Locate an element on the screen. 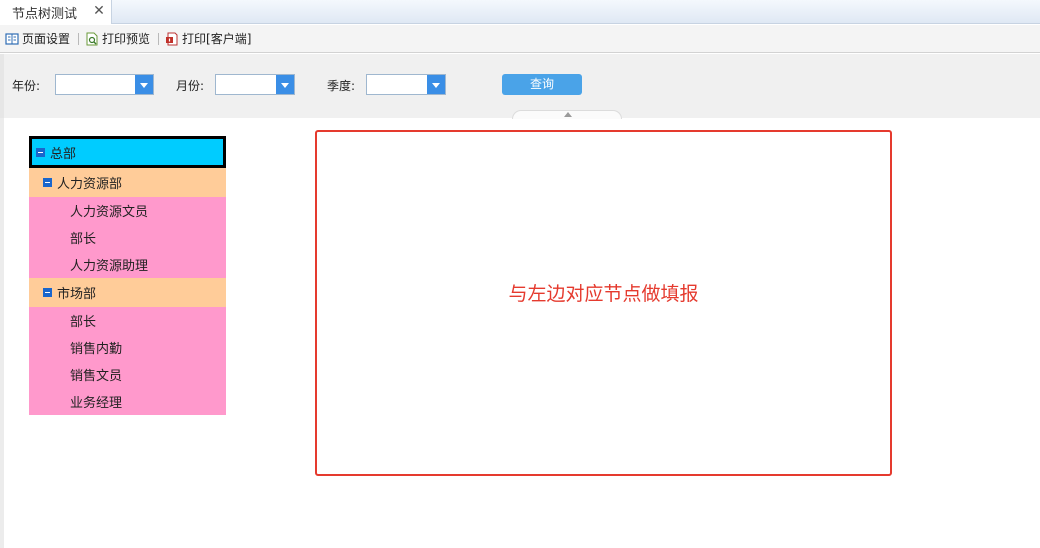  panel-message: 与左边对应节点做填报 is located at coordinates (603, 294).